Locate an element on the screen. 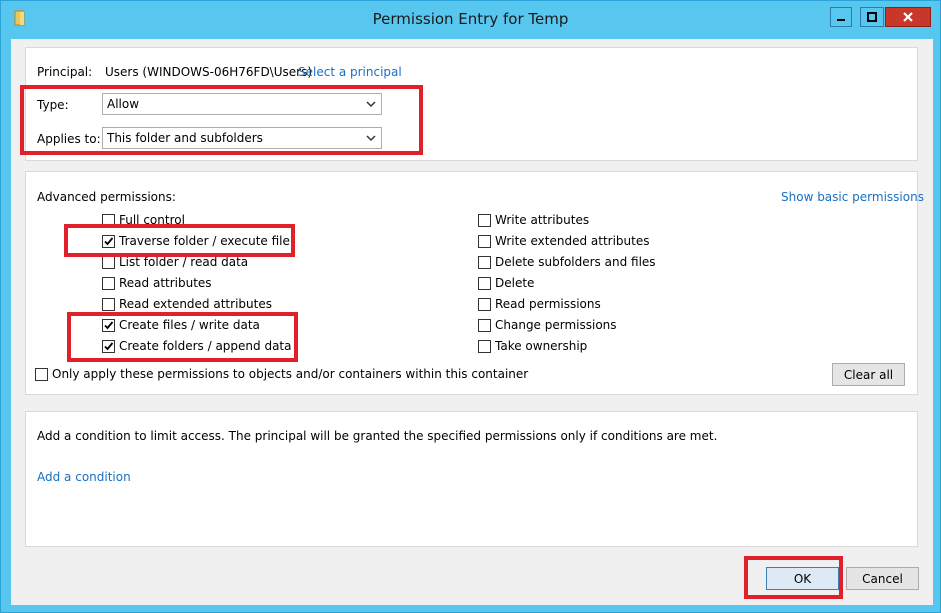 This screenshot has height=613, width=941. principal-value: Users (WINDOWS-06H76FD\Users) is located at coordinates (209, 72).